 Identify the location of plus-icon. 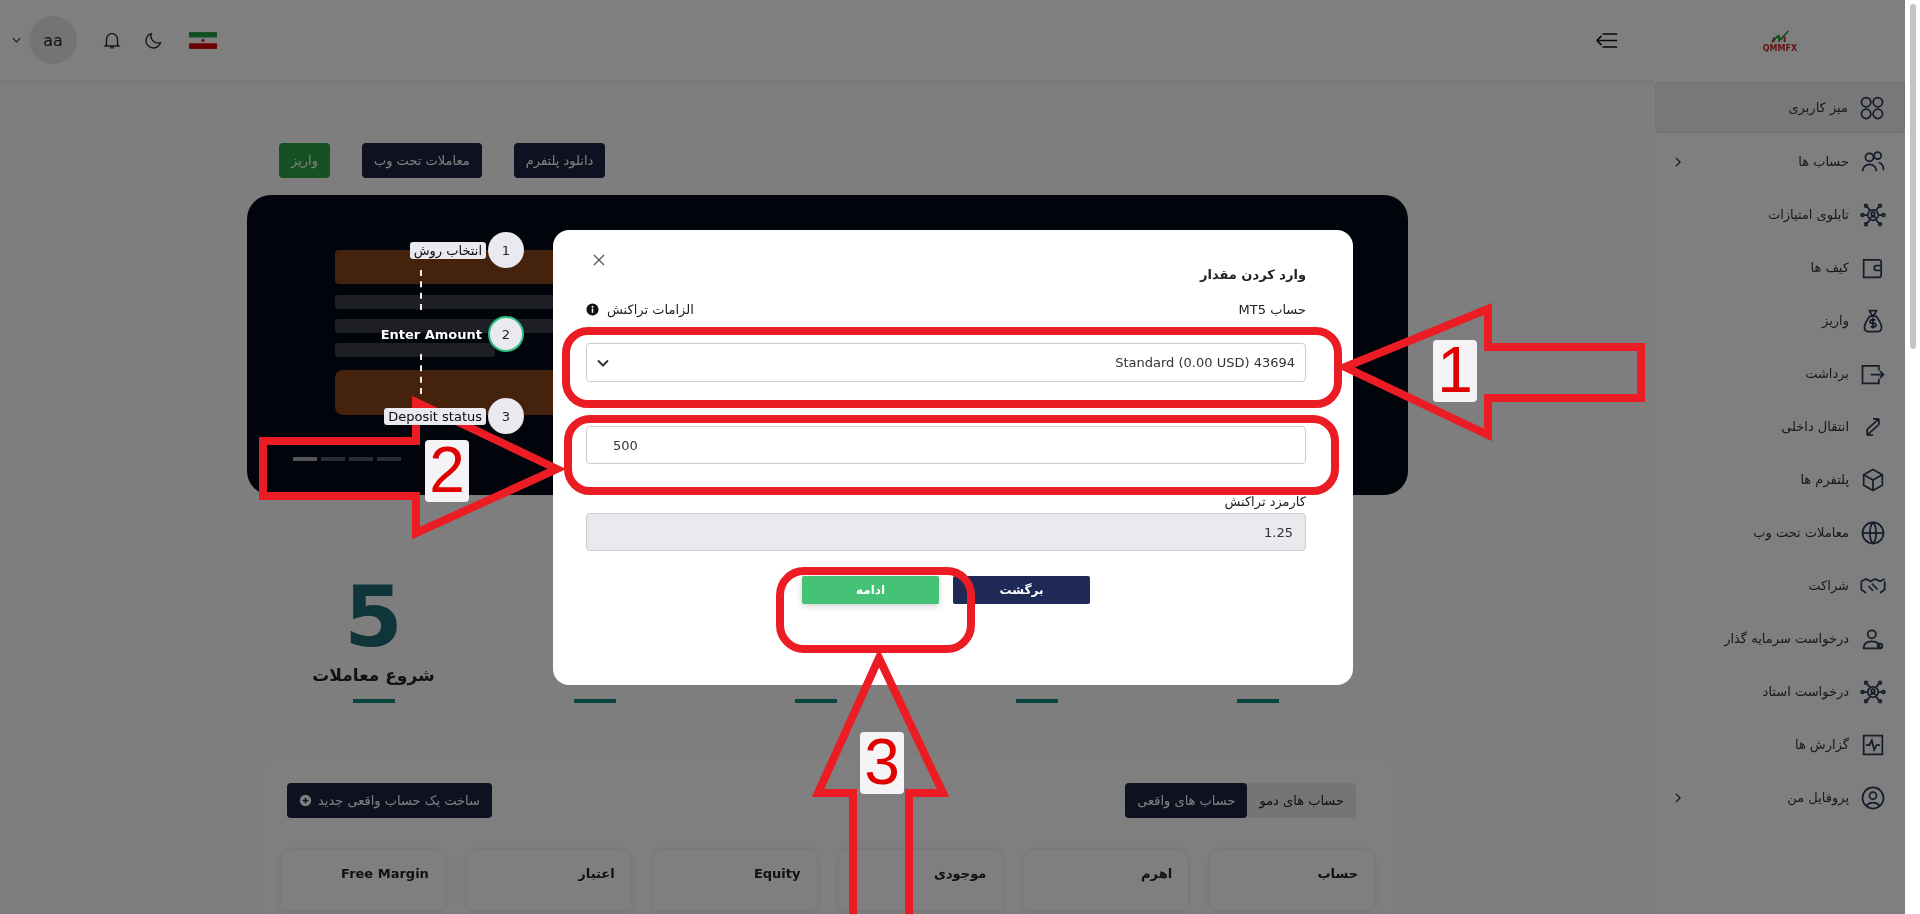
(305, 800).